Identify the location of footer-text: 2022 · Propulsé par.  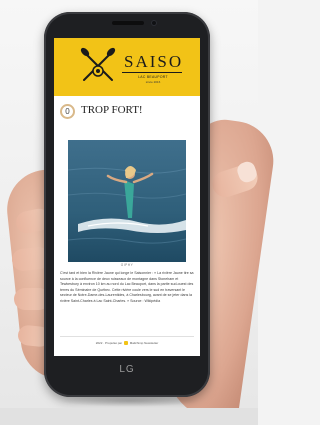
(109, 343).